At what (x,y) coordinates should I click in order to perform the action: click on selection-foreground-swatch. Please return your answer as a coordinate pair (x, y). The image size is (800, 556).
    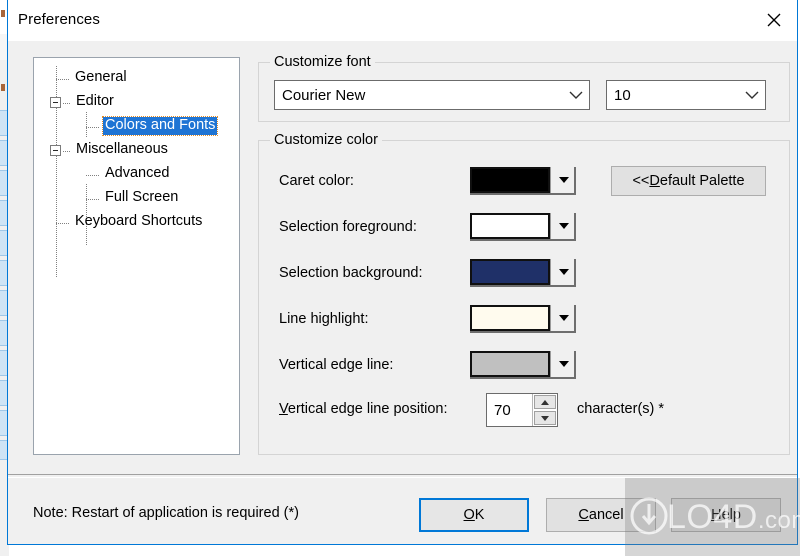
    Looking at the image, I should click on (510, 226).